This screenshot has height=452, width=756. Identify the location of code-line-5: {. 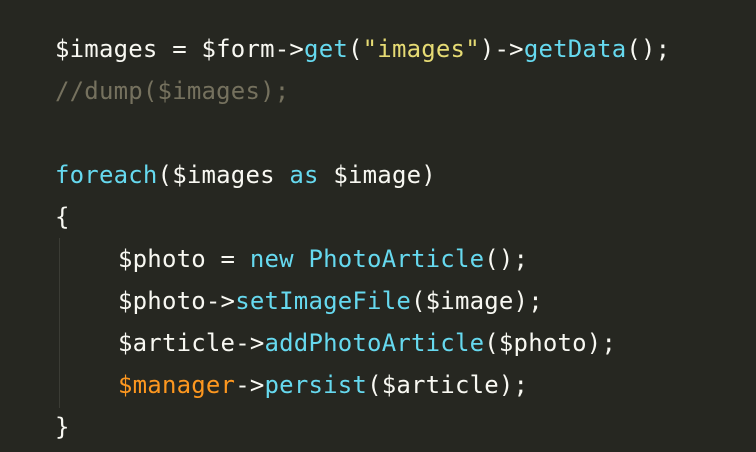
(62, 217).